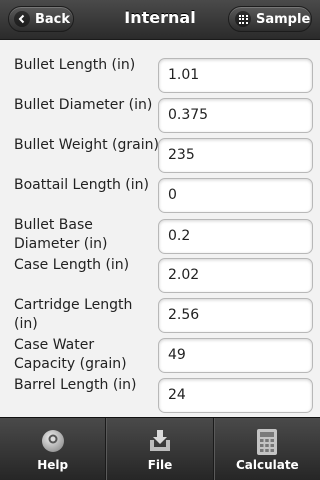 Image resolution: width=320 pixels, height=480 pixels. Describe the element at coordinates (235, 236) in the screenshot. I see `bullet-base-diameter-input: 0.2` at that location.